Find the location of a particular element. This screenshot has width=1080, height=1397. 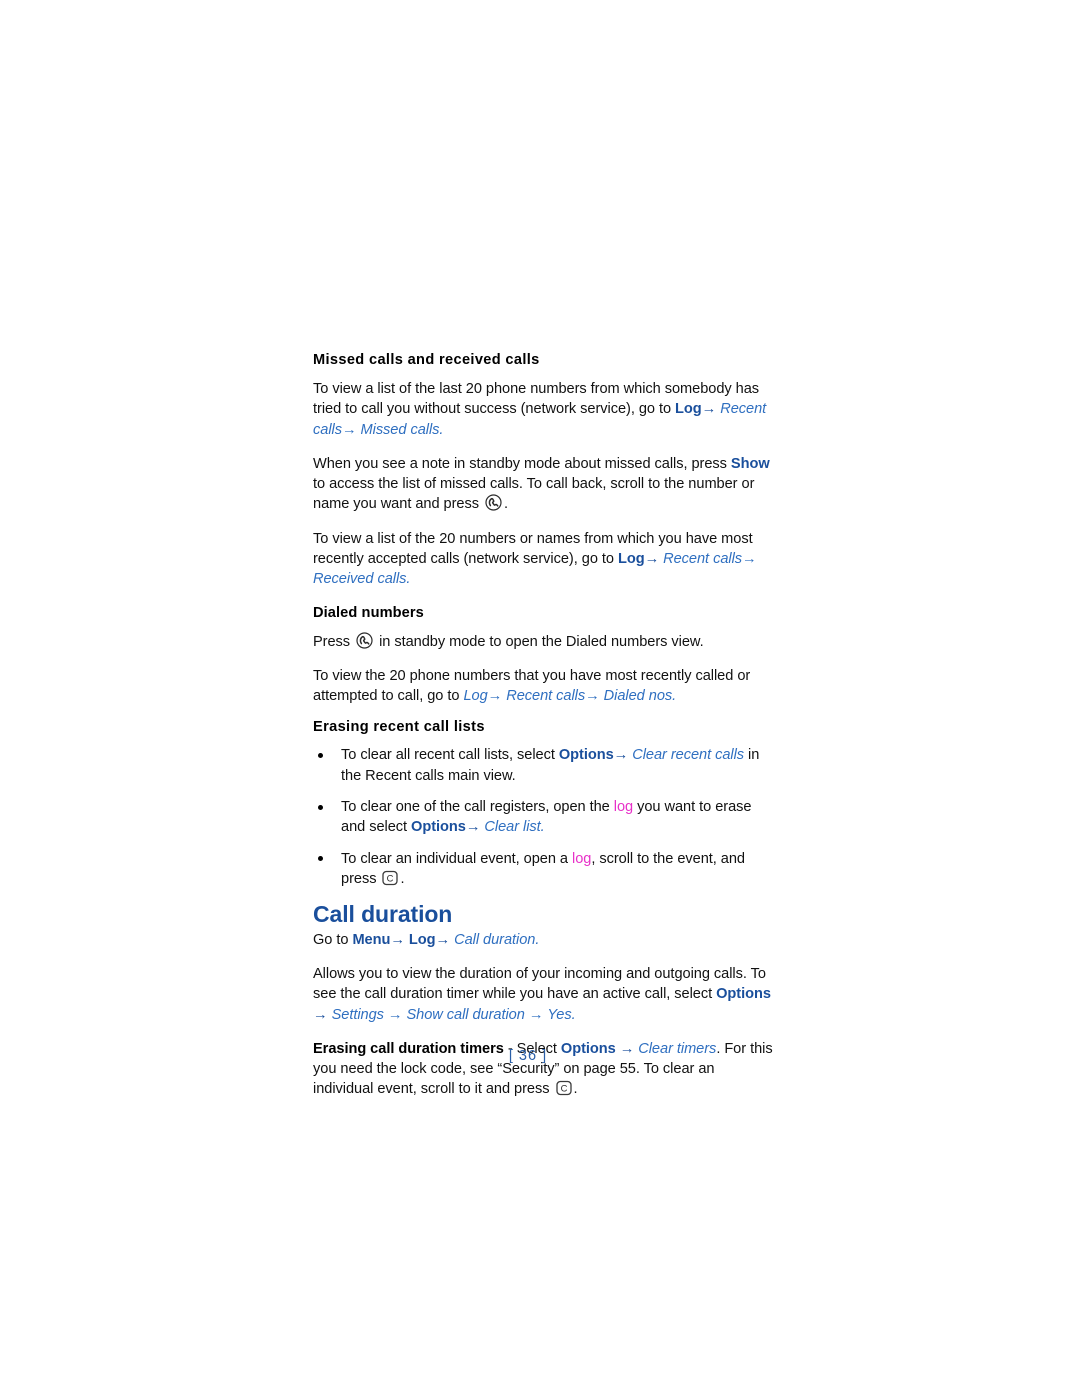

page-number: [ 36 ] is located at coordinates (528, 1056).